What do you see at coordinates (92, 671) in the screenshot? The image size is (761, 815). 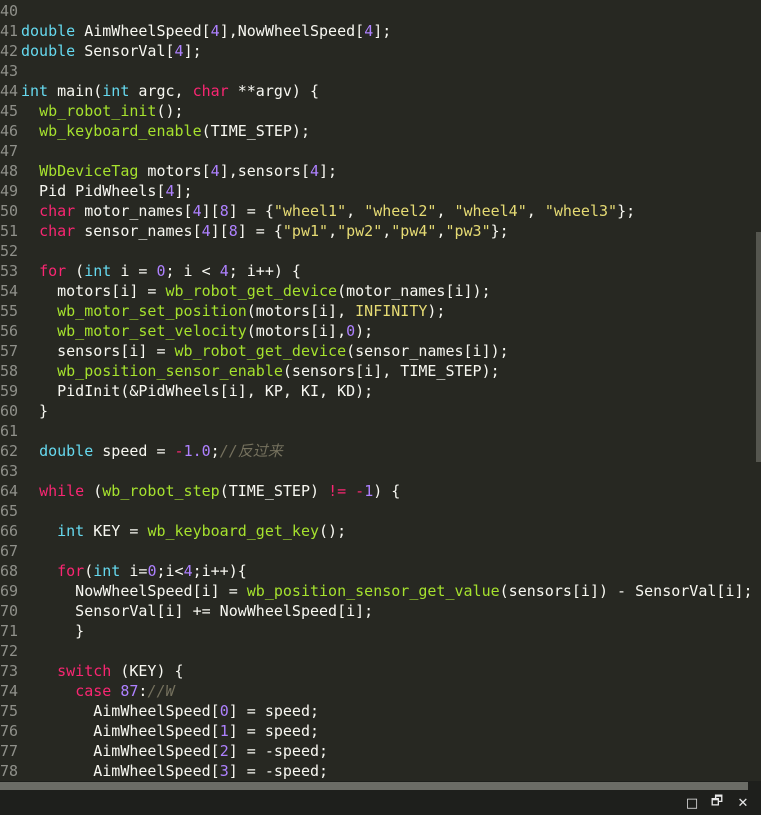 I see `code-line: 73 switch (KEY) {` at bounding box center [92, 671].